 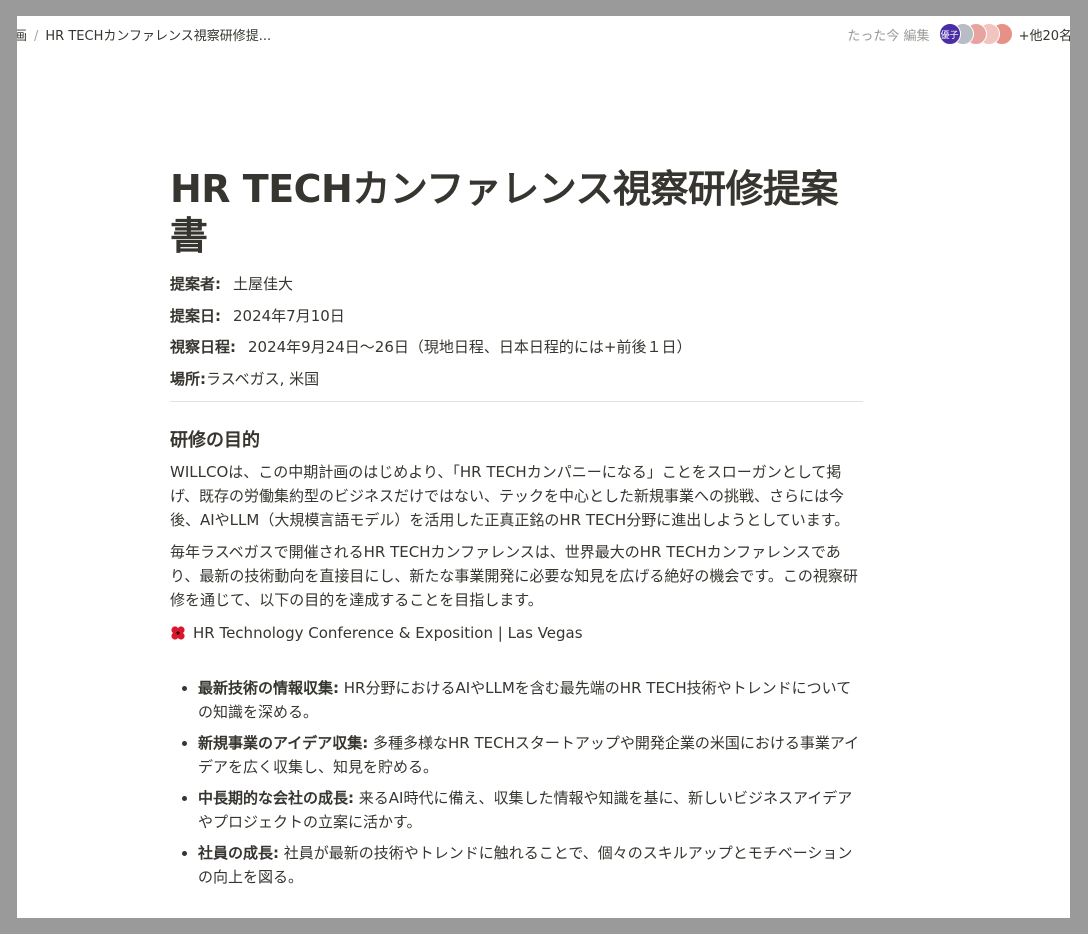 What do you see at coordinates (263, 378) in the screenshot?
I see `meta-value: ラスベガス, 米国` at bounding box center [263, 378].